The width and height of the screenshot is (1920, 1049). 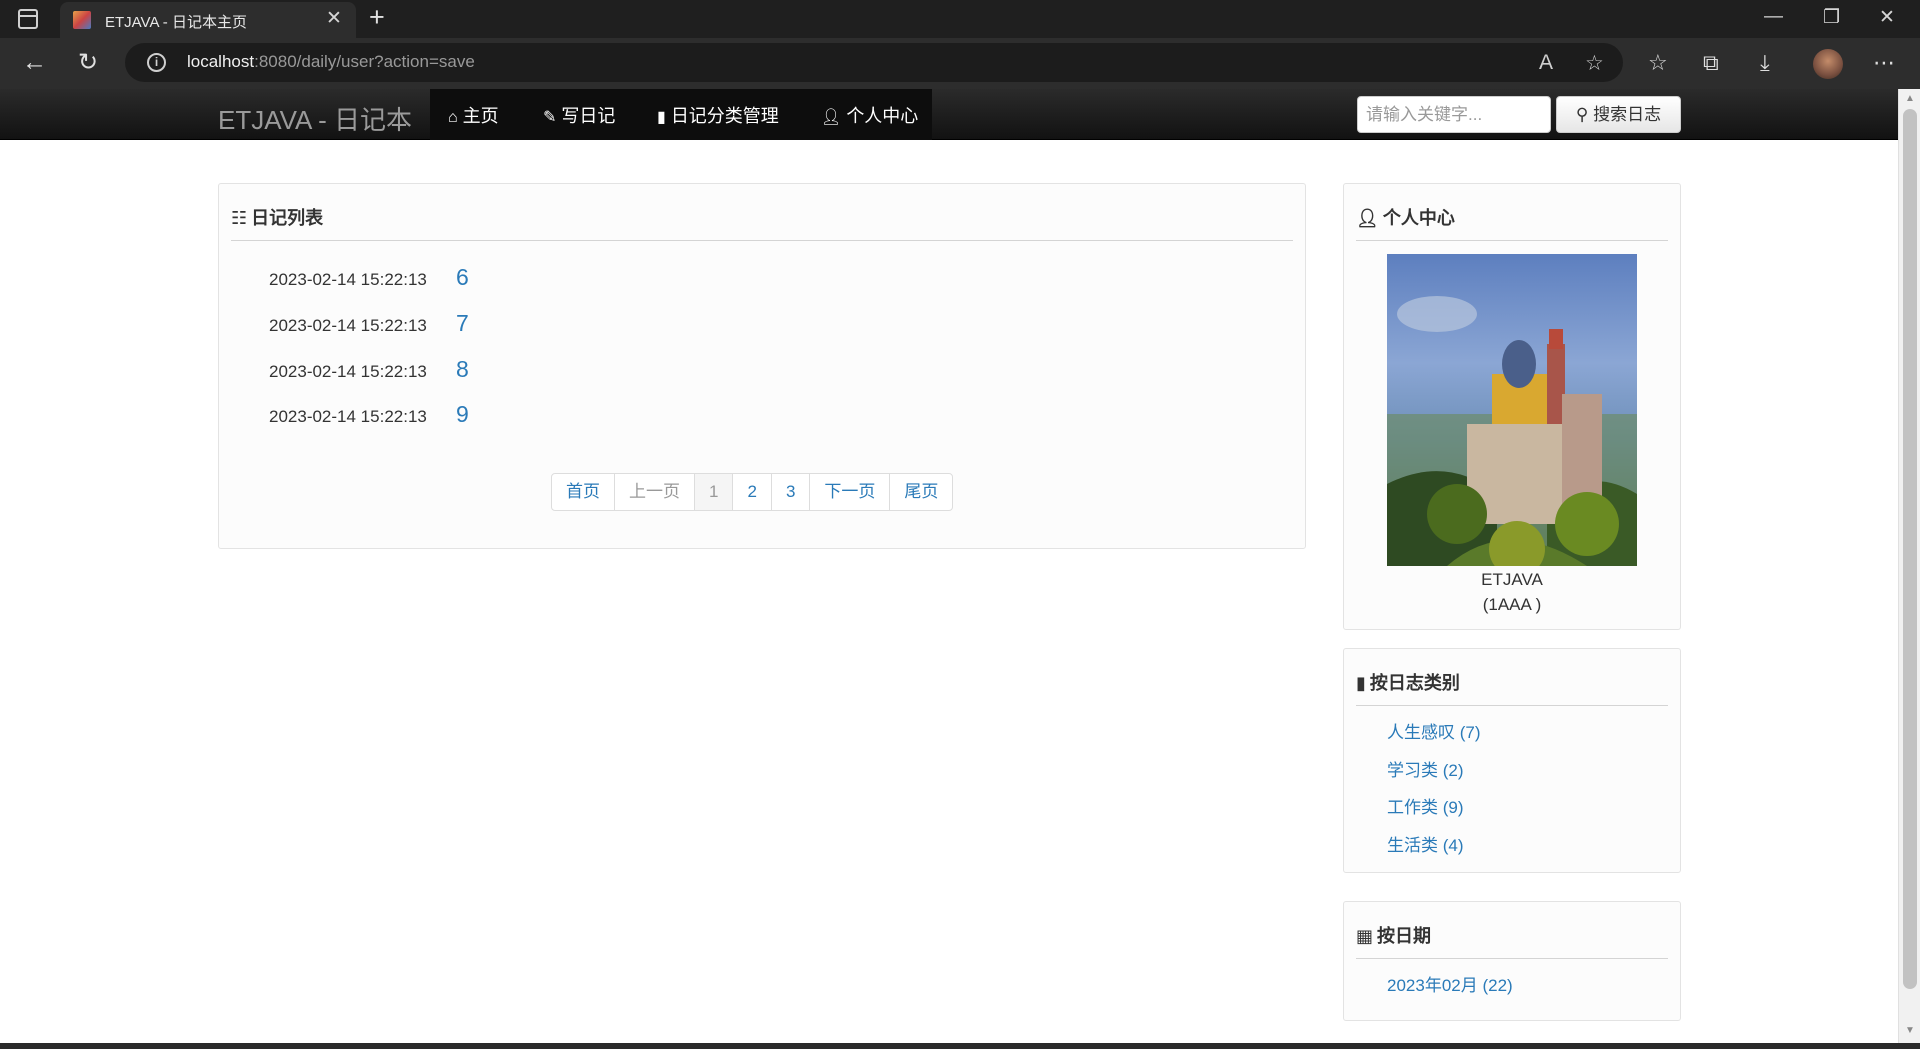 What do you see at coordinates (1425, 805) in the screenshot?
I see `category-item: 工作类 (9)` at bounding box center [1425, 805].